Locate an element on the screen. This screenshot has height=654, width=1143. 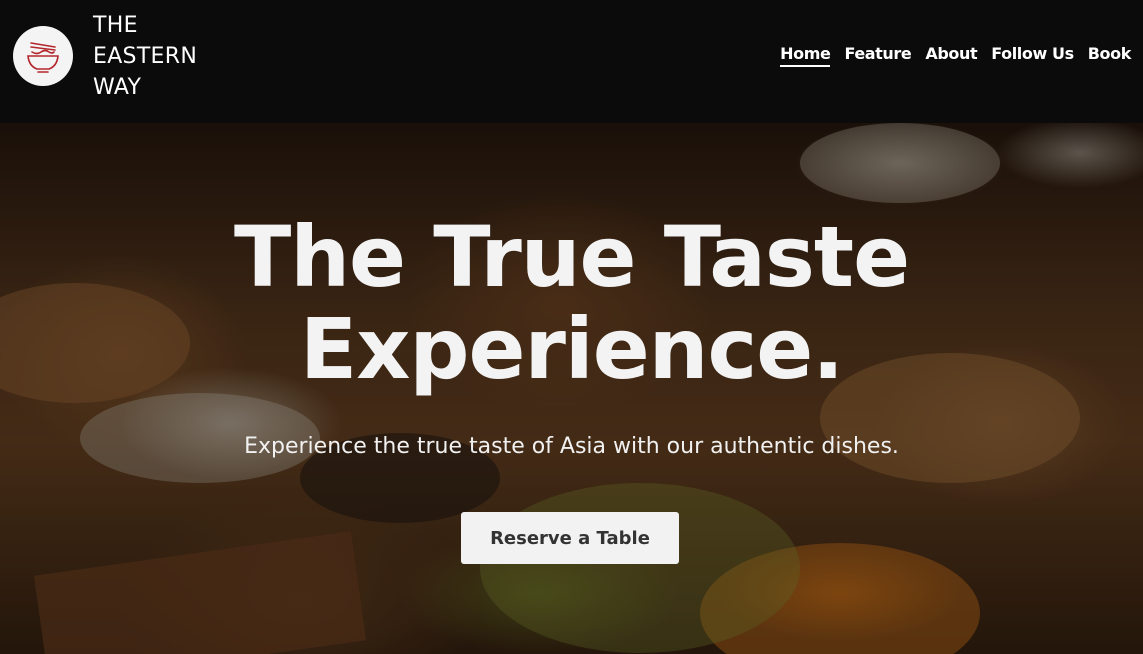
brand-name: THE EASTERN WAY is located at coordinates (145, 56).